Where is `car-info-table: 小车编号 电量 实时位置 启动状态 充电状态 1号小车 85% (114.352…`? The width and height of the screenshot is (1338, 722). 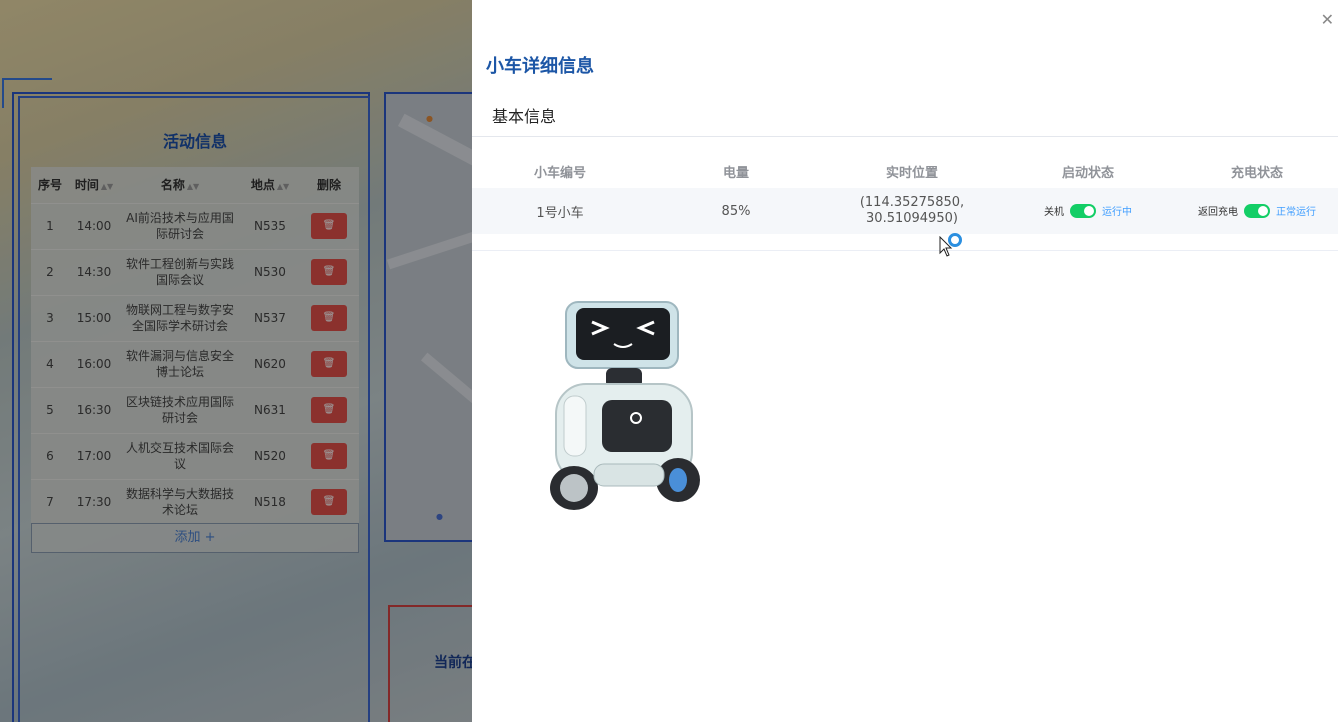
car-info-table: 小车编号 电量 实时位置 启动状态 充电状态 1号小车 85% (114.352… is located at coordinates (905, 194).